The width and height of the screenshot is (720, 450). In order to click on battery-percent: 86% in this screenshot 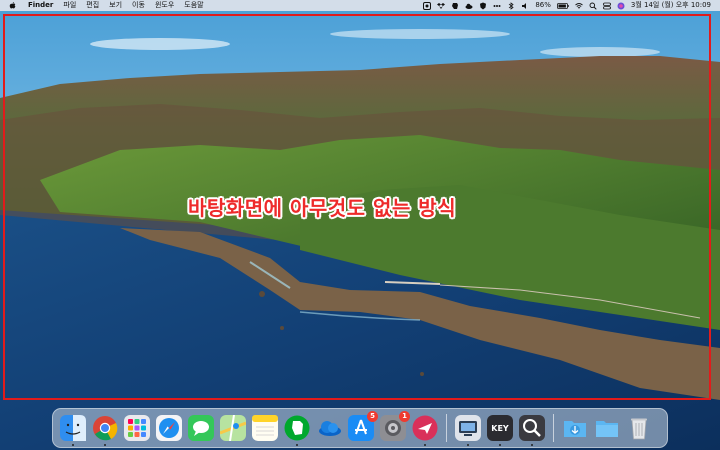, I will do `click(543, 5)`.